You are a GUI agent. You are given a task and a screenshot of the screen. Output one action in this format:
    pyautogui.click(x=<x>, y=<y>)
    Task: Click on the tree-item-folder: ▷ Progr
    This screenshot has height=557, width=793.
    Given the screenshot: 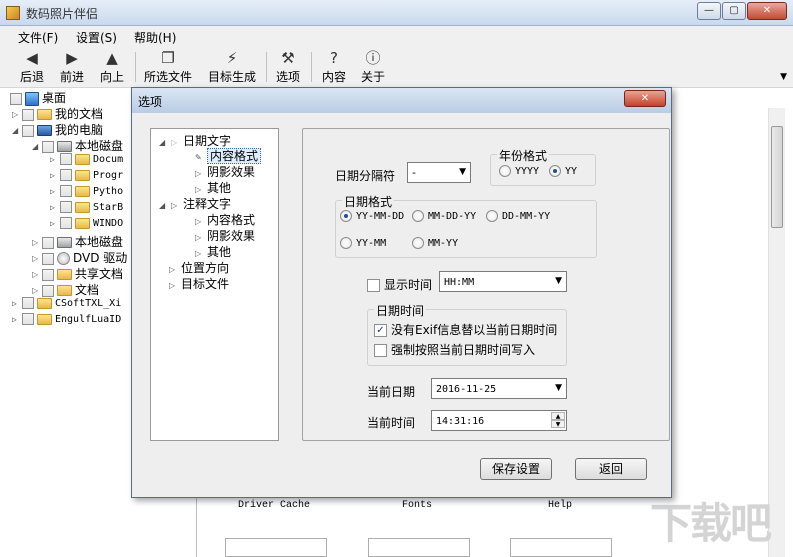 What is the action you would take?
    pyautogui.click(x=86, y=177)
    